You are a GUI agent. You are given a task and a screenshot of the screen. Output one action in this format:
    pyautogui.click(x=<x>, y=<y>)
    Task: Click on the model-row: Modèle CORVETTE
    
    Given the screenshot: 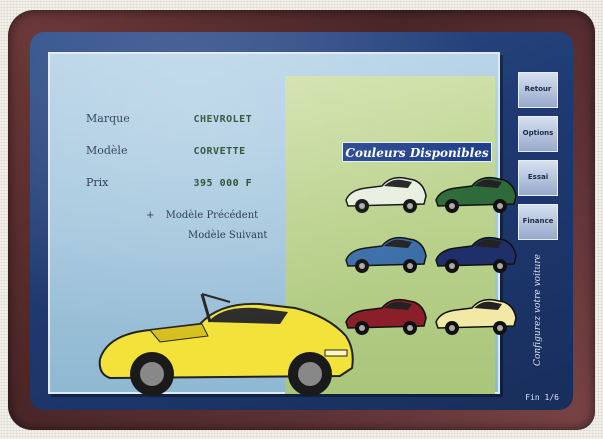 What is the action you would take?
    pyautogui.click(x=166, y=150)
    